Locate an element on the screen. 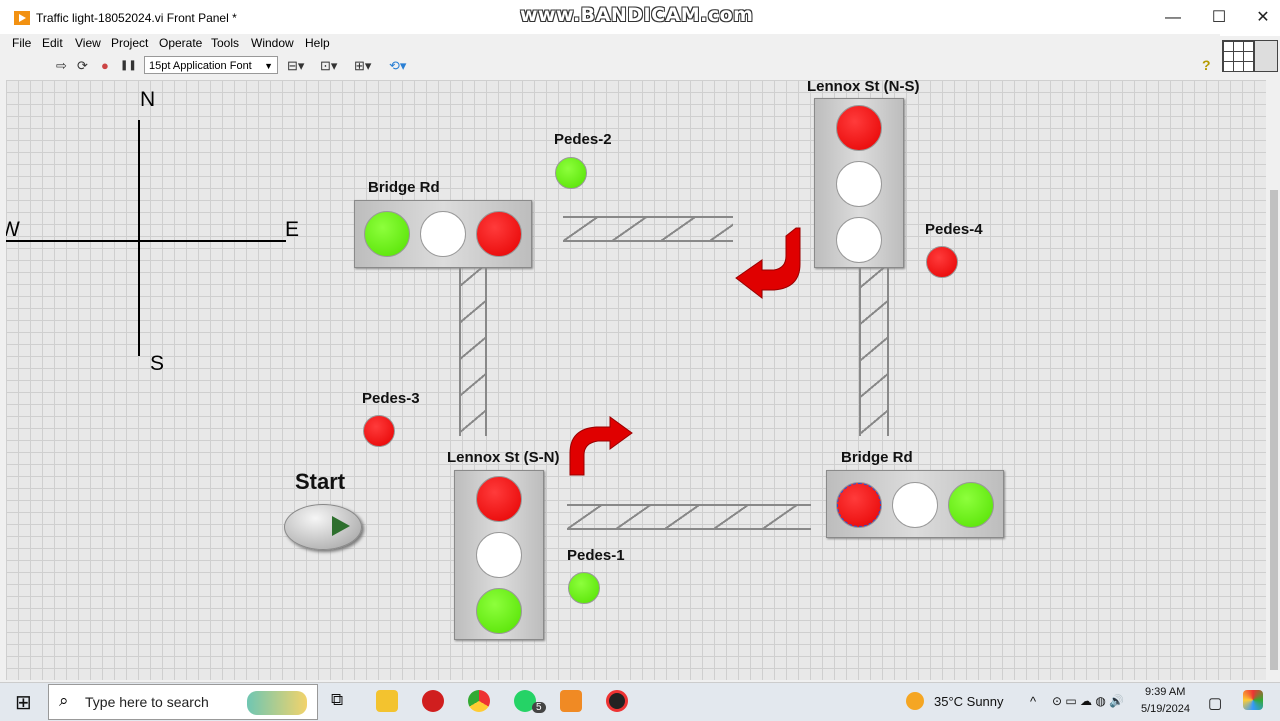  maximize-button: ☐ is located at coordinates (1219, 18).